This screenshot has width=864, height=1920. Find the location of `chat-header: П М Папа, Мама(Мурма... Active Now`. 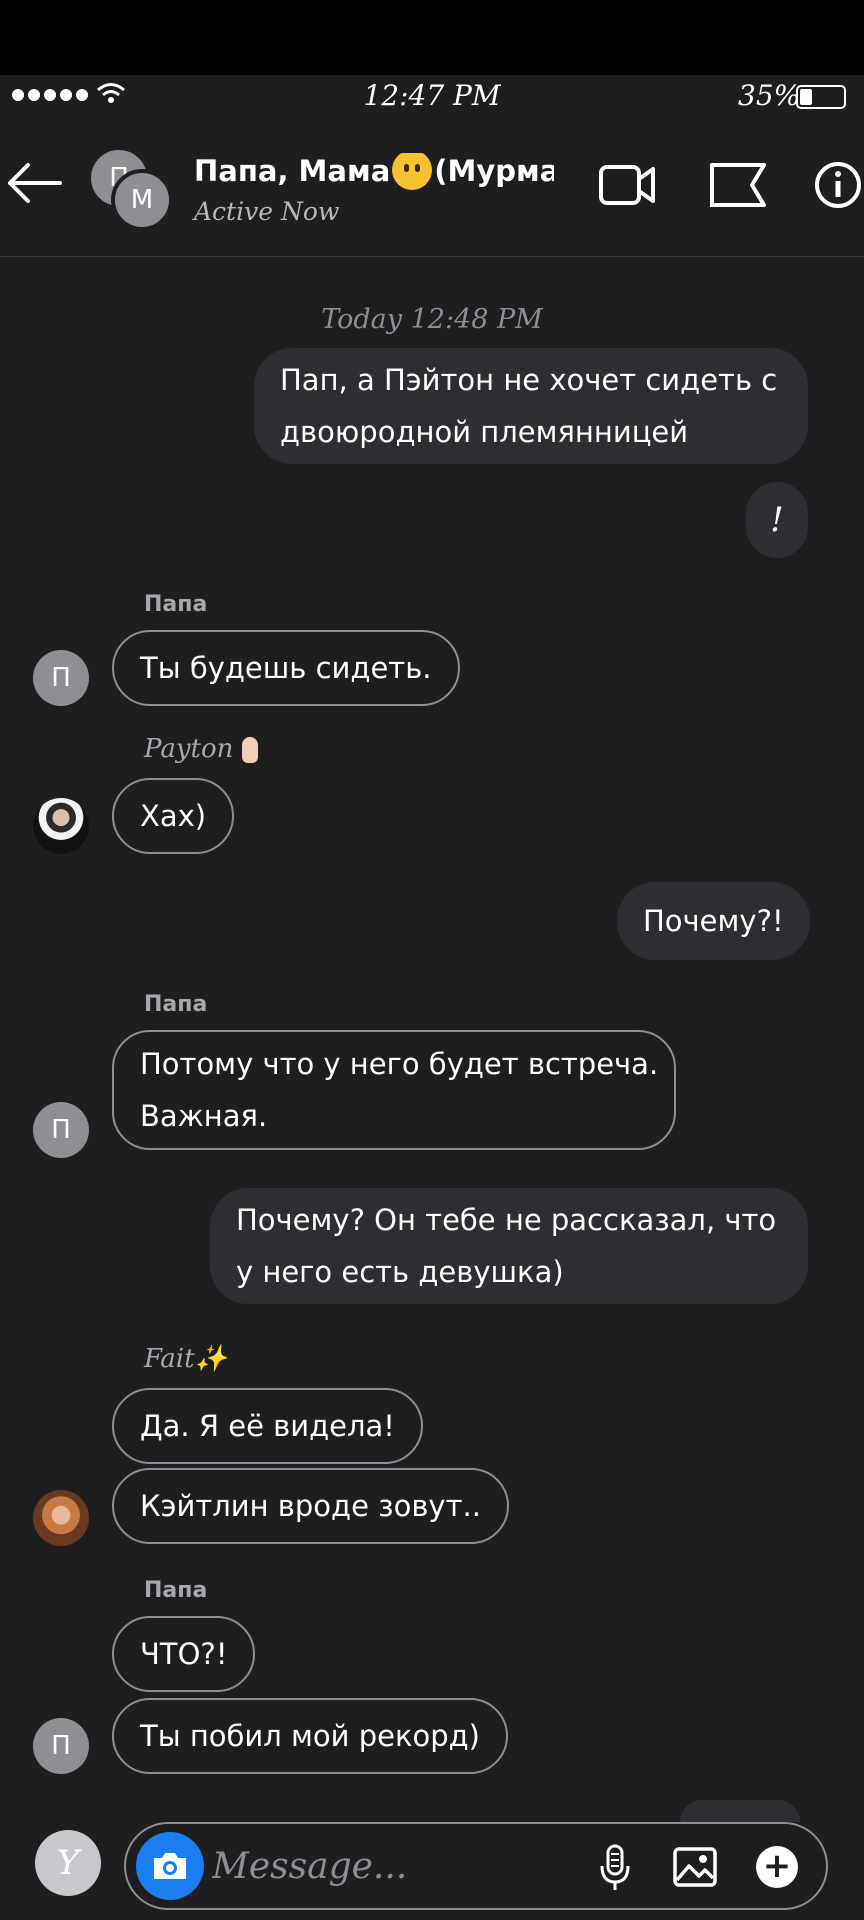

chat-header: П М Папа, Мама(Мурма... Active Now is located at coordinates (432, 188).